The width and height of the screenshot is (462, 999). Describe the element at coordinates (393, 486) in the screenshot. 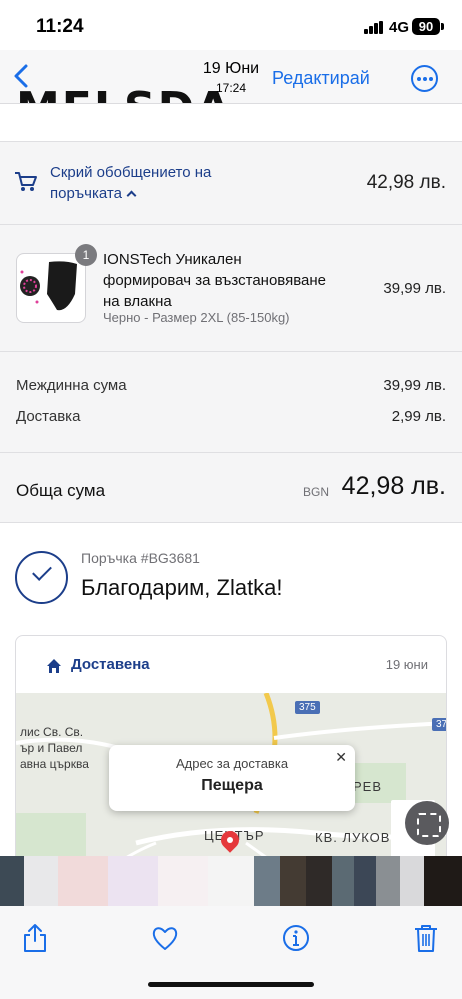

I see `total-value: 42,98 лв.` at that location.